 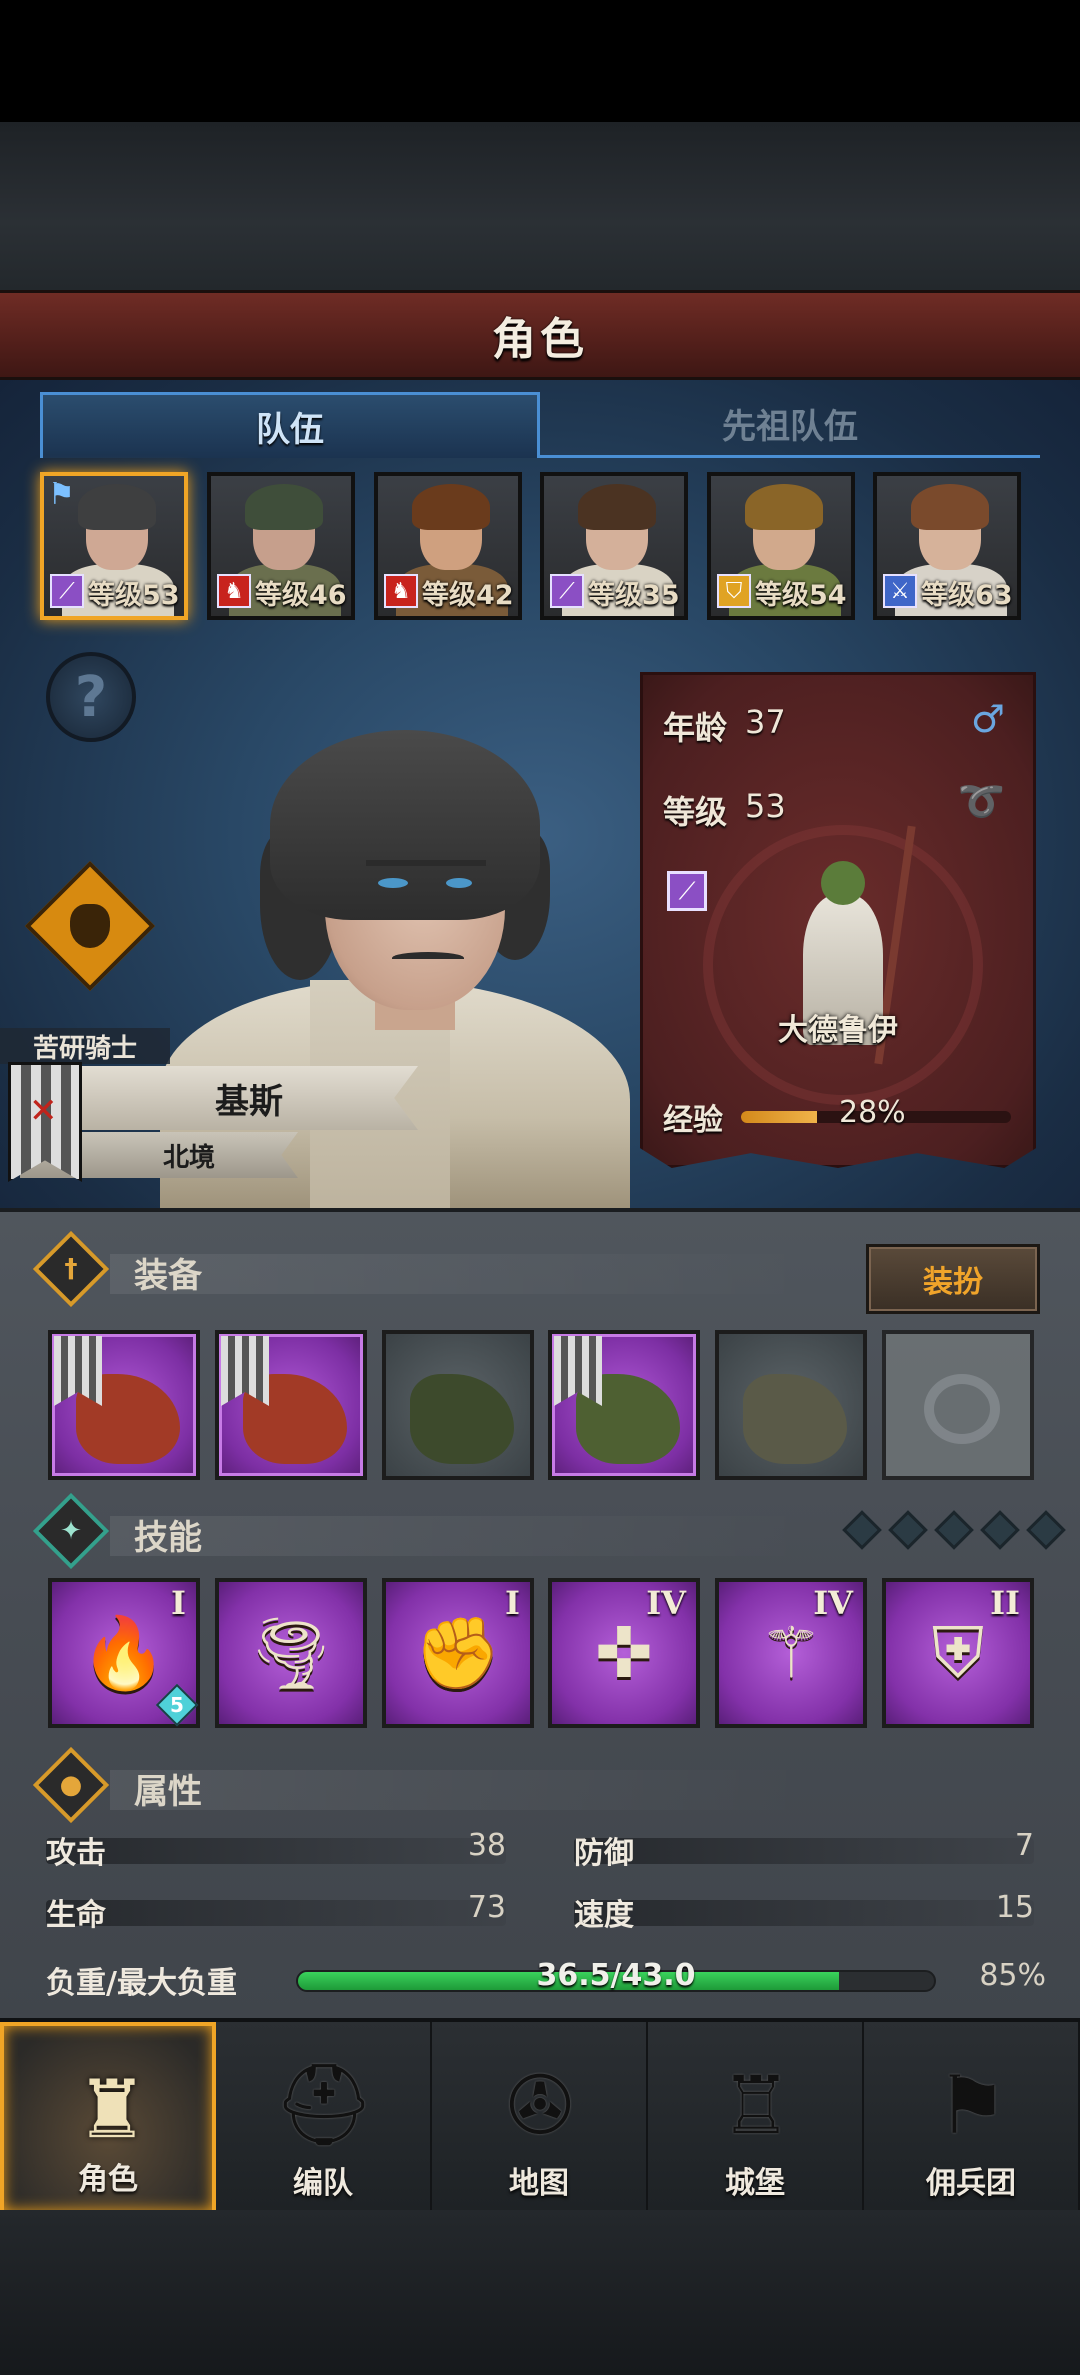 What do you see at coordinates (543, 1653) in the screenshot?
I see `skill-slots: 🔥 I 5 🌪 ✊ I ✜ IV ⚚ IV ⛨ II` at bounding box center [543, 1653].